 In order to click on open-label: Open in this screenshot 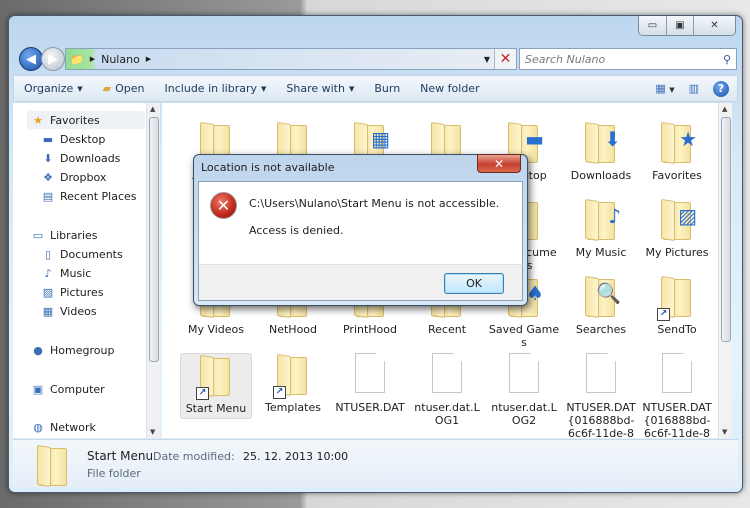, I will do `click(130, 88)`.